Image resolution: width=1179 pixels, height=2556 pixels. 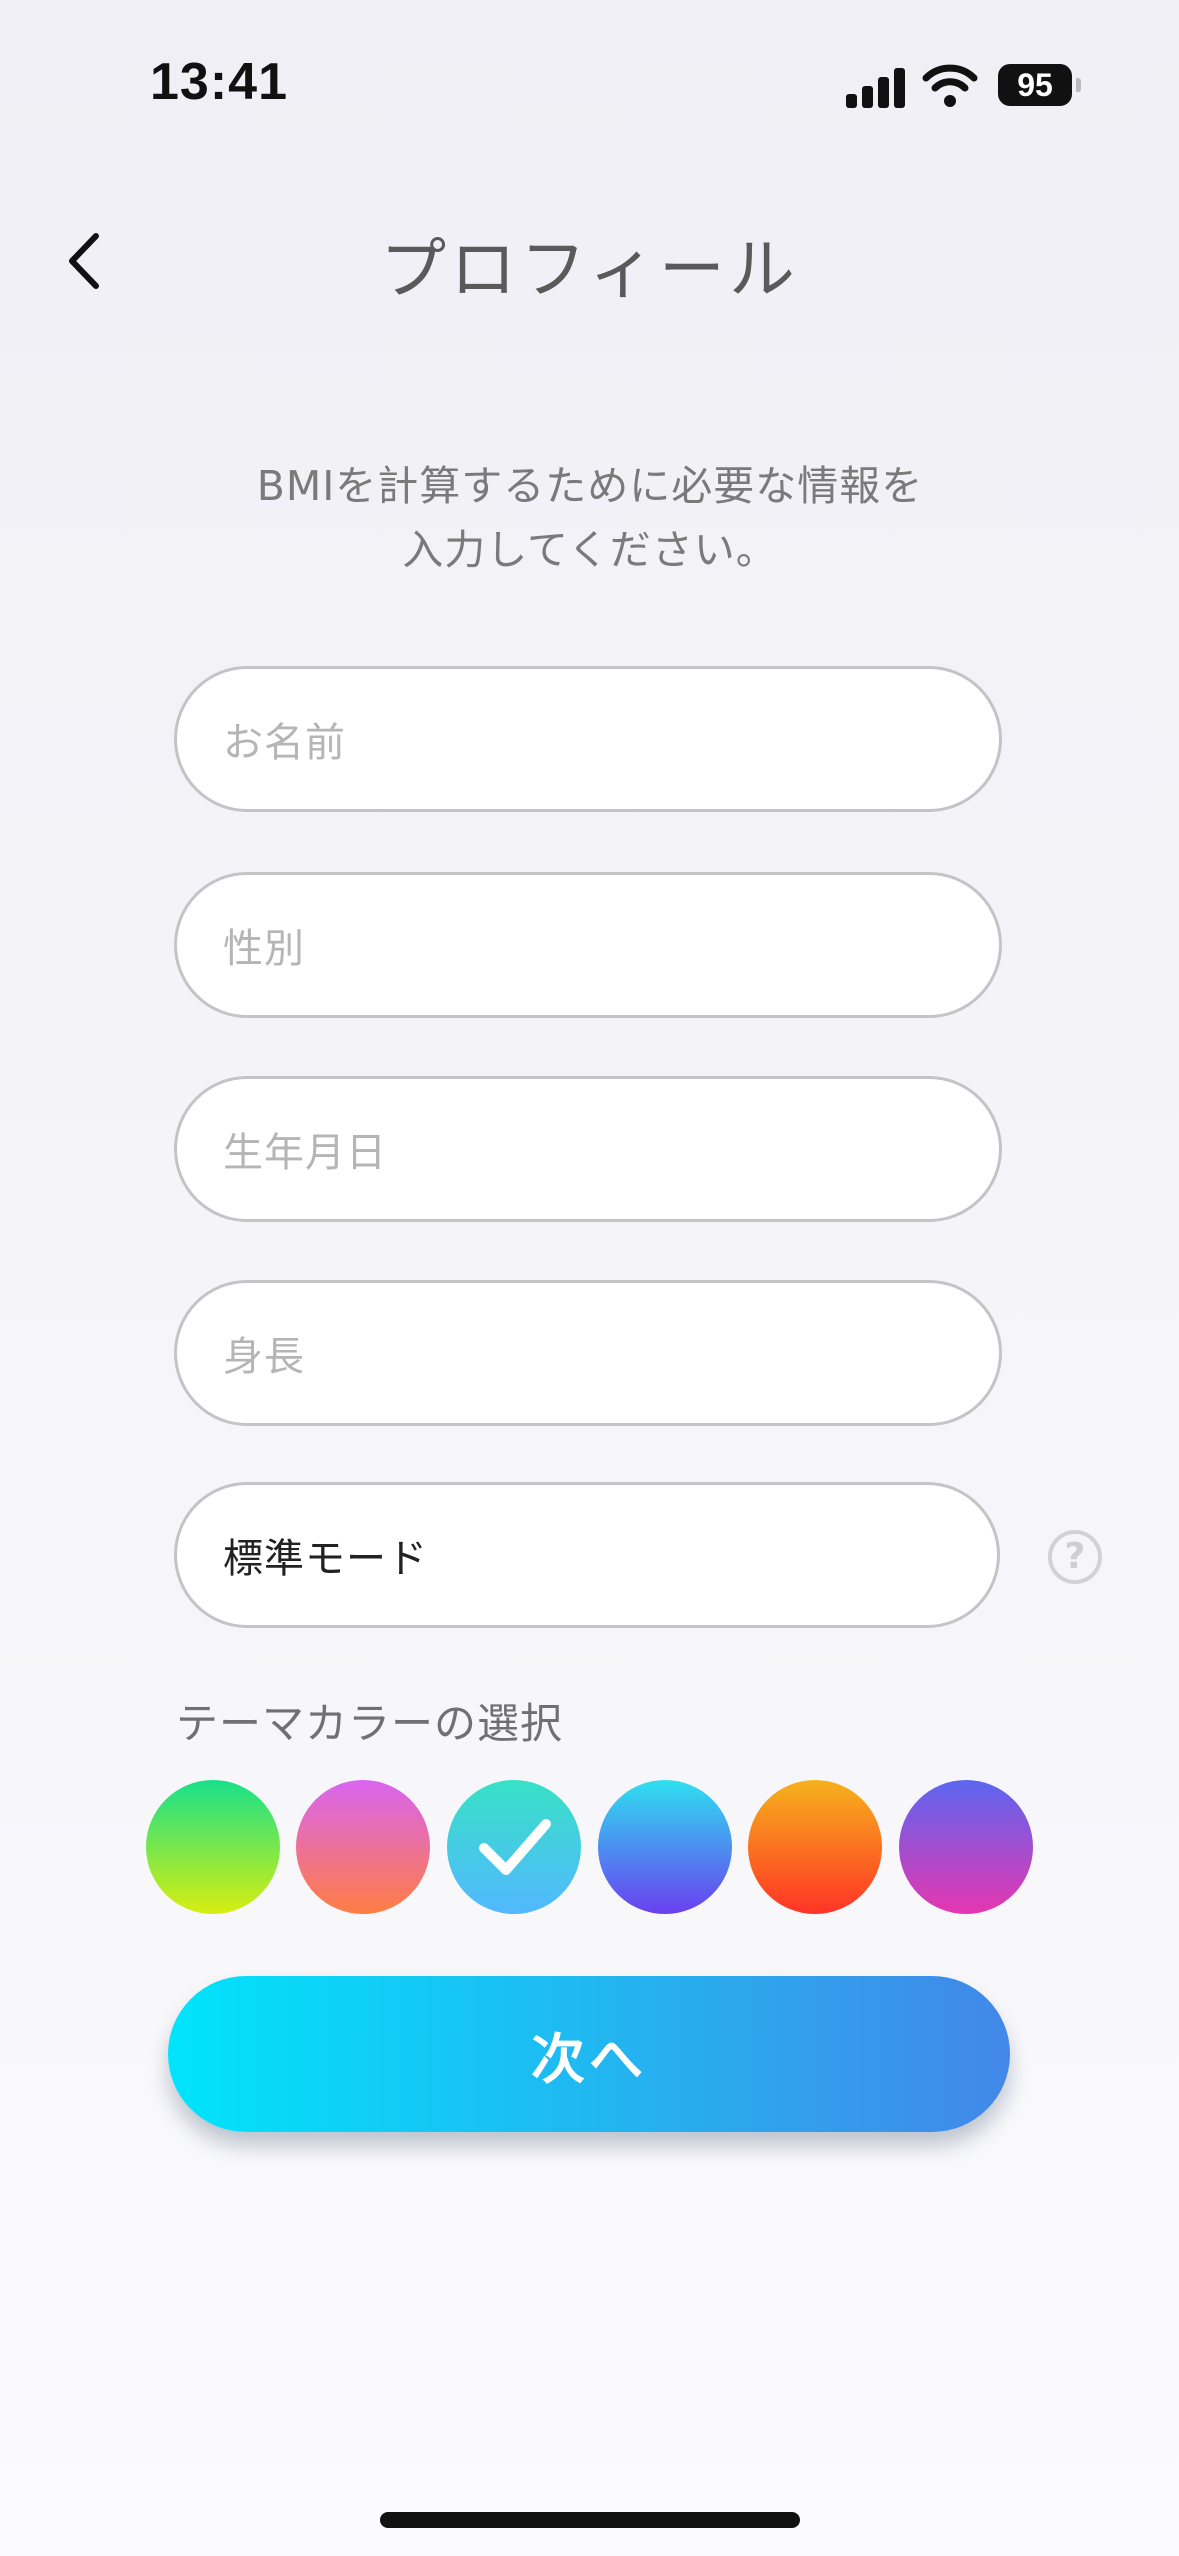 What do you see at coordinates (213, 1847) in the screenshot?
I see `theme-swatch-green` at bounding box center [213, 1847].